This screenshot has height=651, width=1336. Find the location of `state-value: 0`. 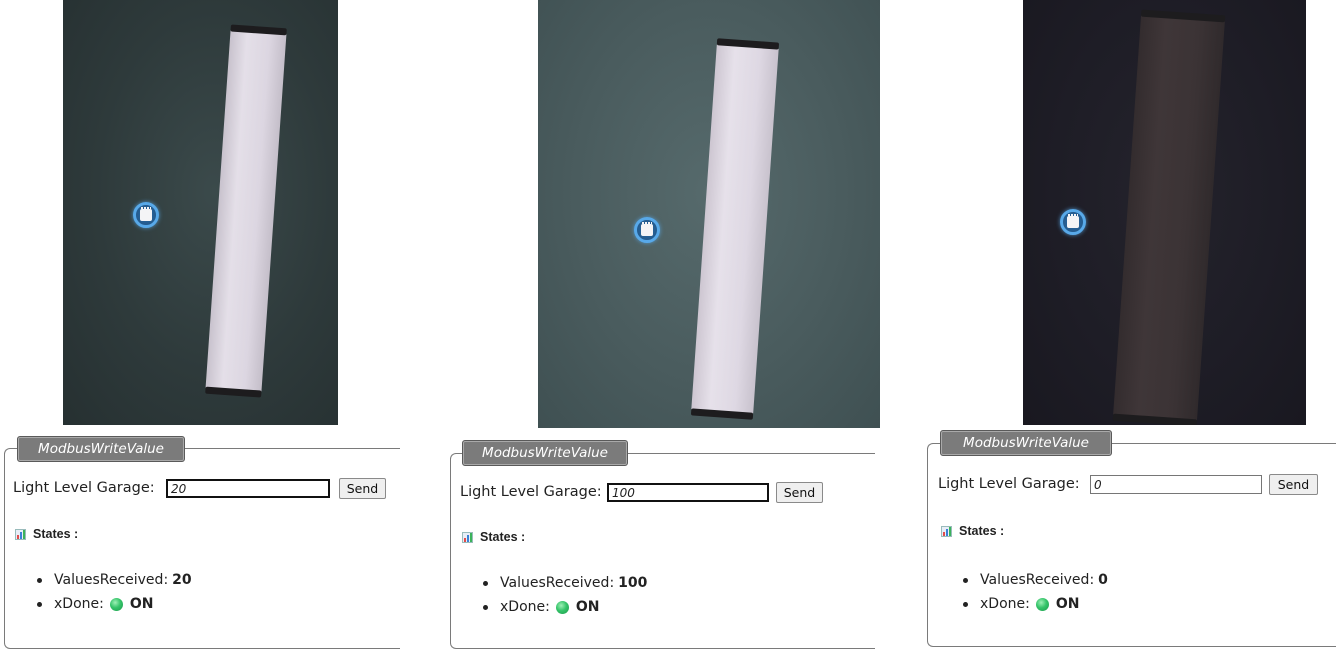

state-value: 0 is located at coordinates (1103, 580).